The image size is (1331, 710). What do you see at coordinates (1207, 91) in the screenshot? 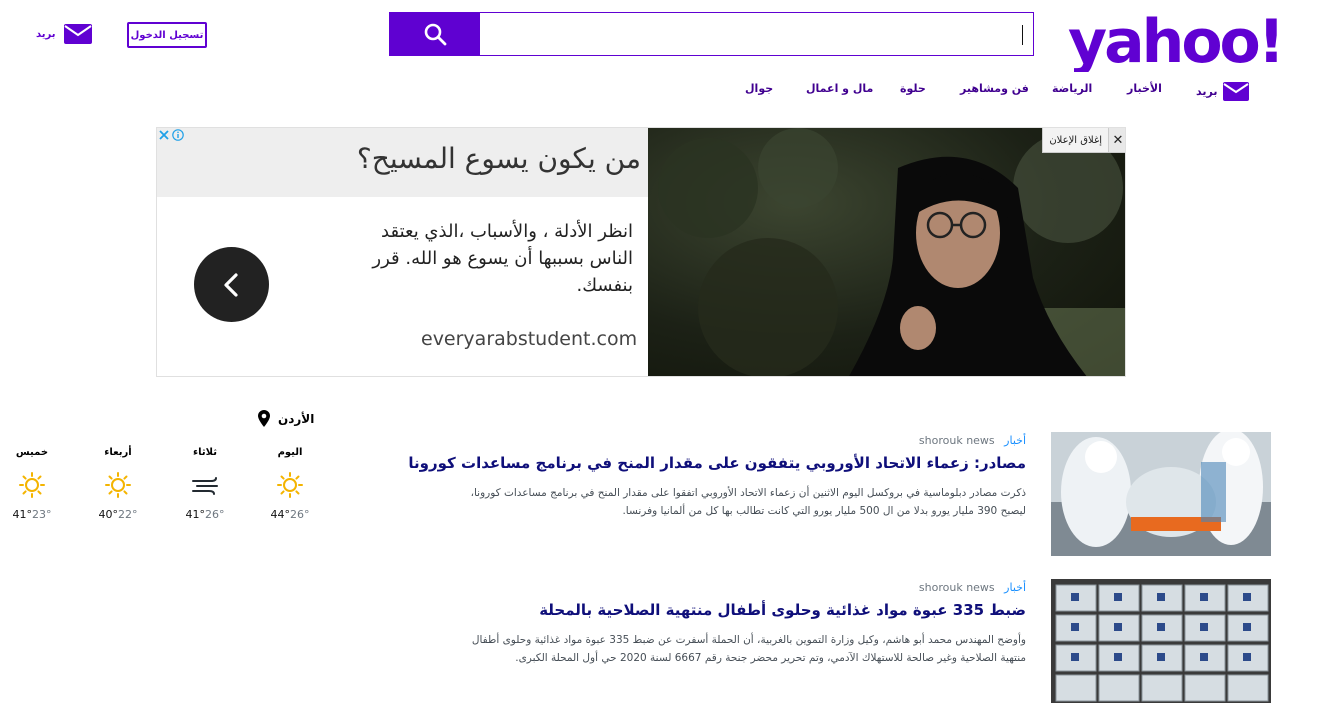
I see `nav-mail-label: بريد` at bounding box center [1207, 91].